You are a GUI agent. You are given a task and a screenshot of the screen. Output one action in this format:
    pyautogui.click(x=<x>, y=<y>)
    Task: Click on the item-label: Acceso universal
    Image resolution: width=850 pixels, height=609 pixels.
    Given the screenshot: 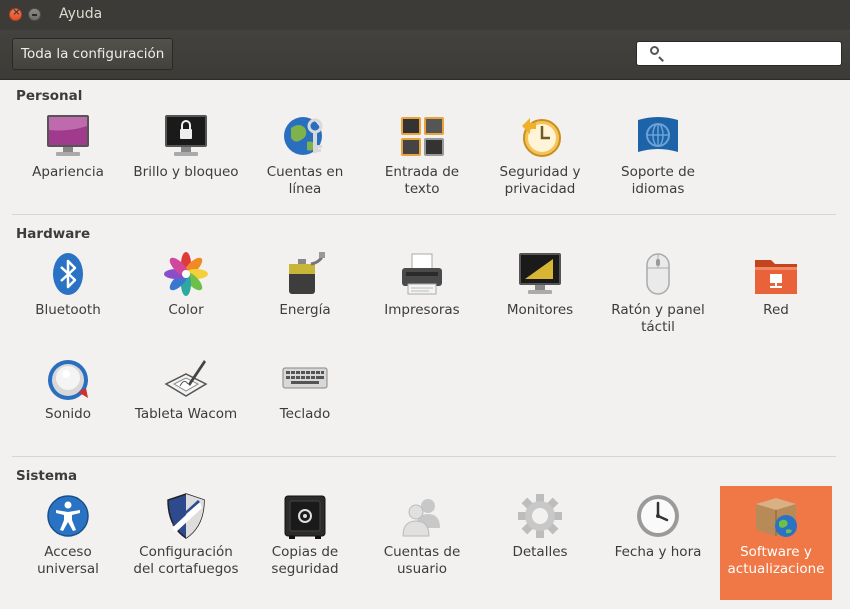 What is the action you would take?
    pyautogui.click(x=68, y=560)
    